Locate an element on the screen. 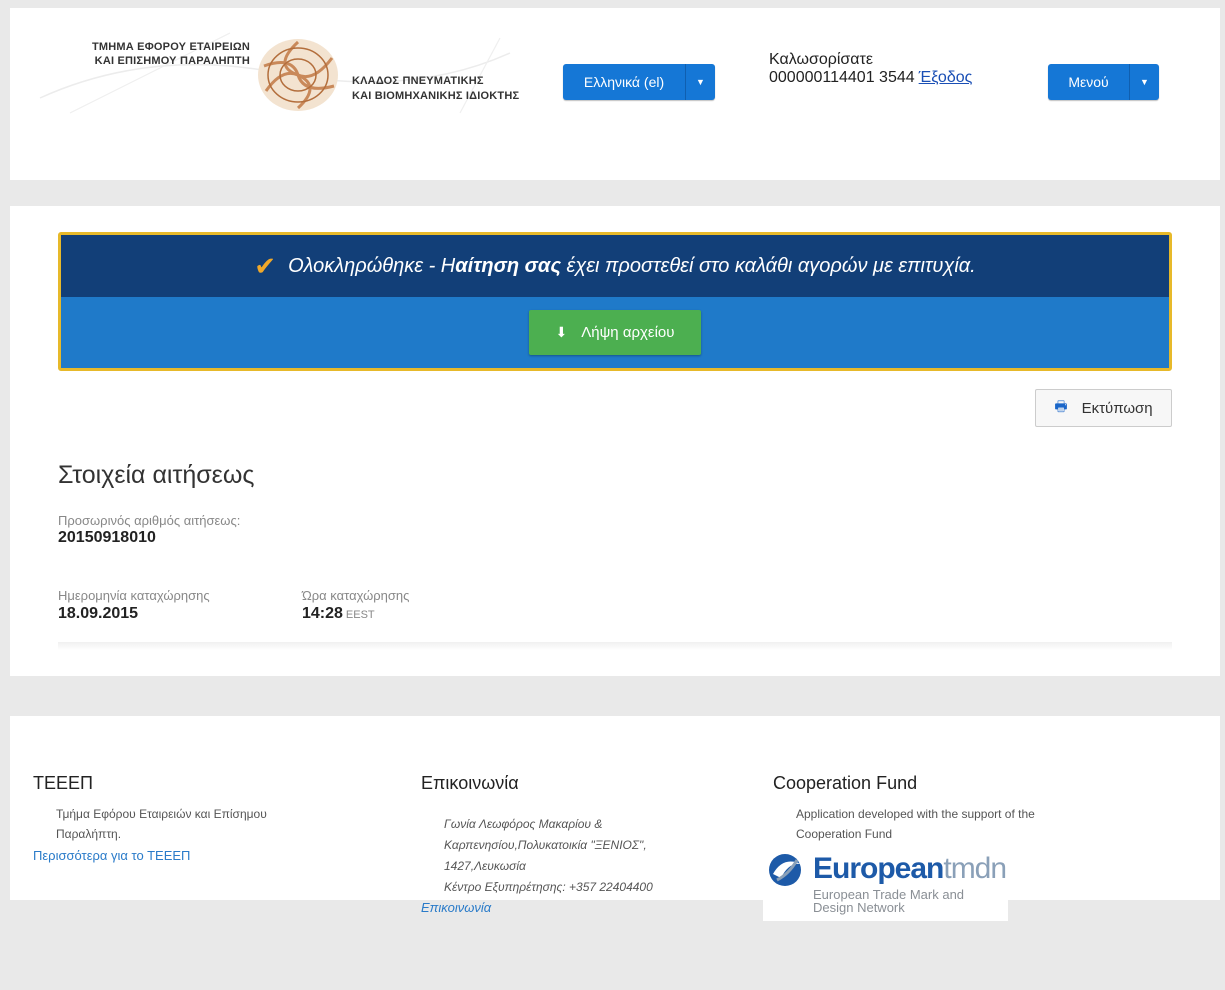  welcome-label: Καλωσορίσατε is located at coordinates (821, 59).